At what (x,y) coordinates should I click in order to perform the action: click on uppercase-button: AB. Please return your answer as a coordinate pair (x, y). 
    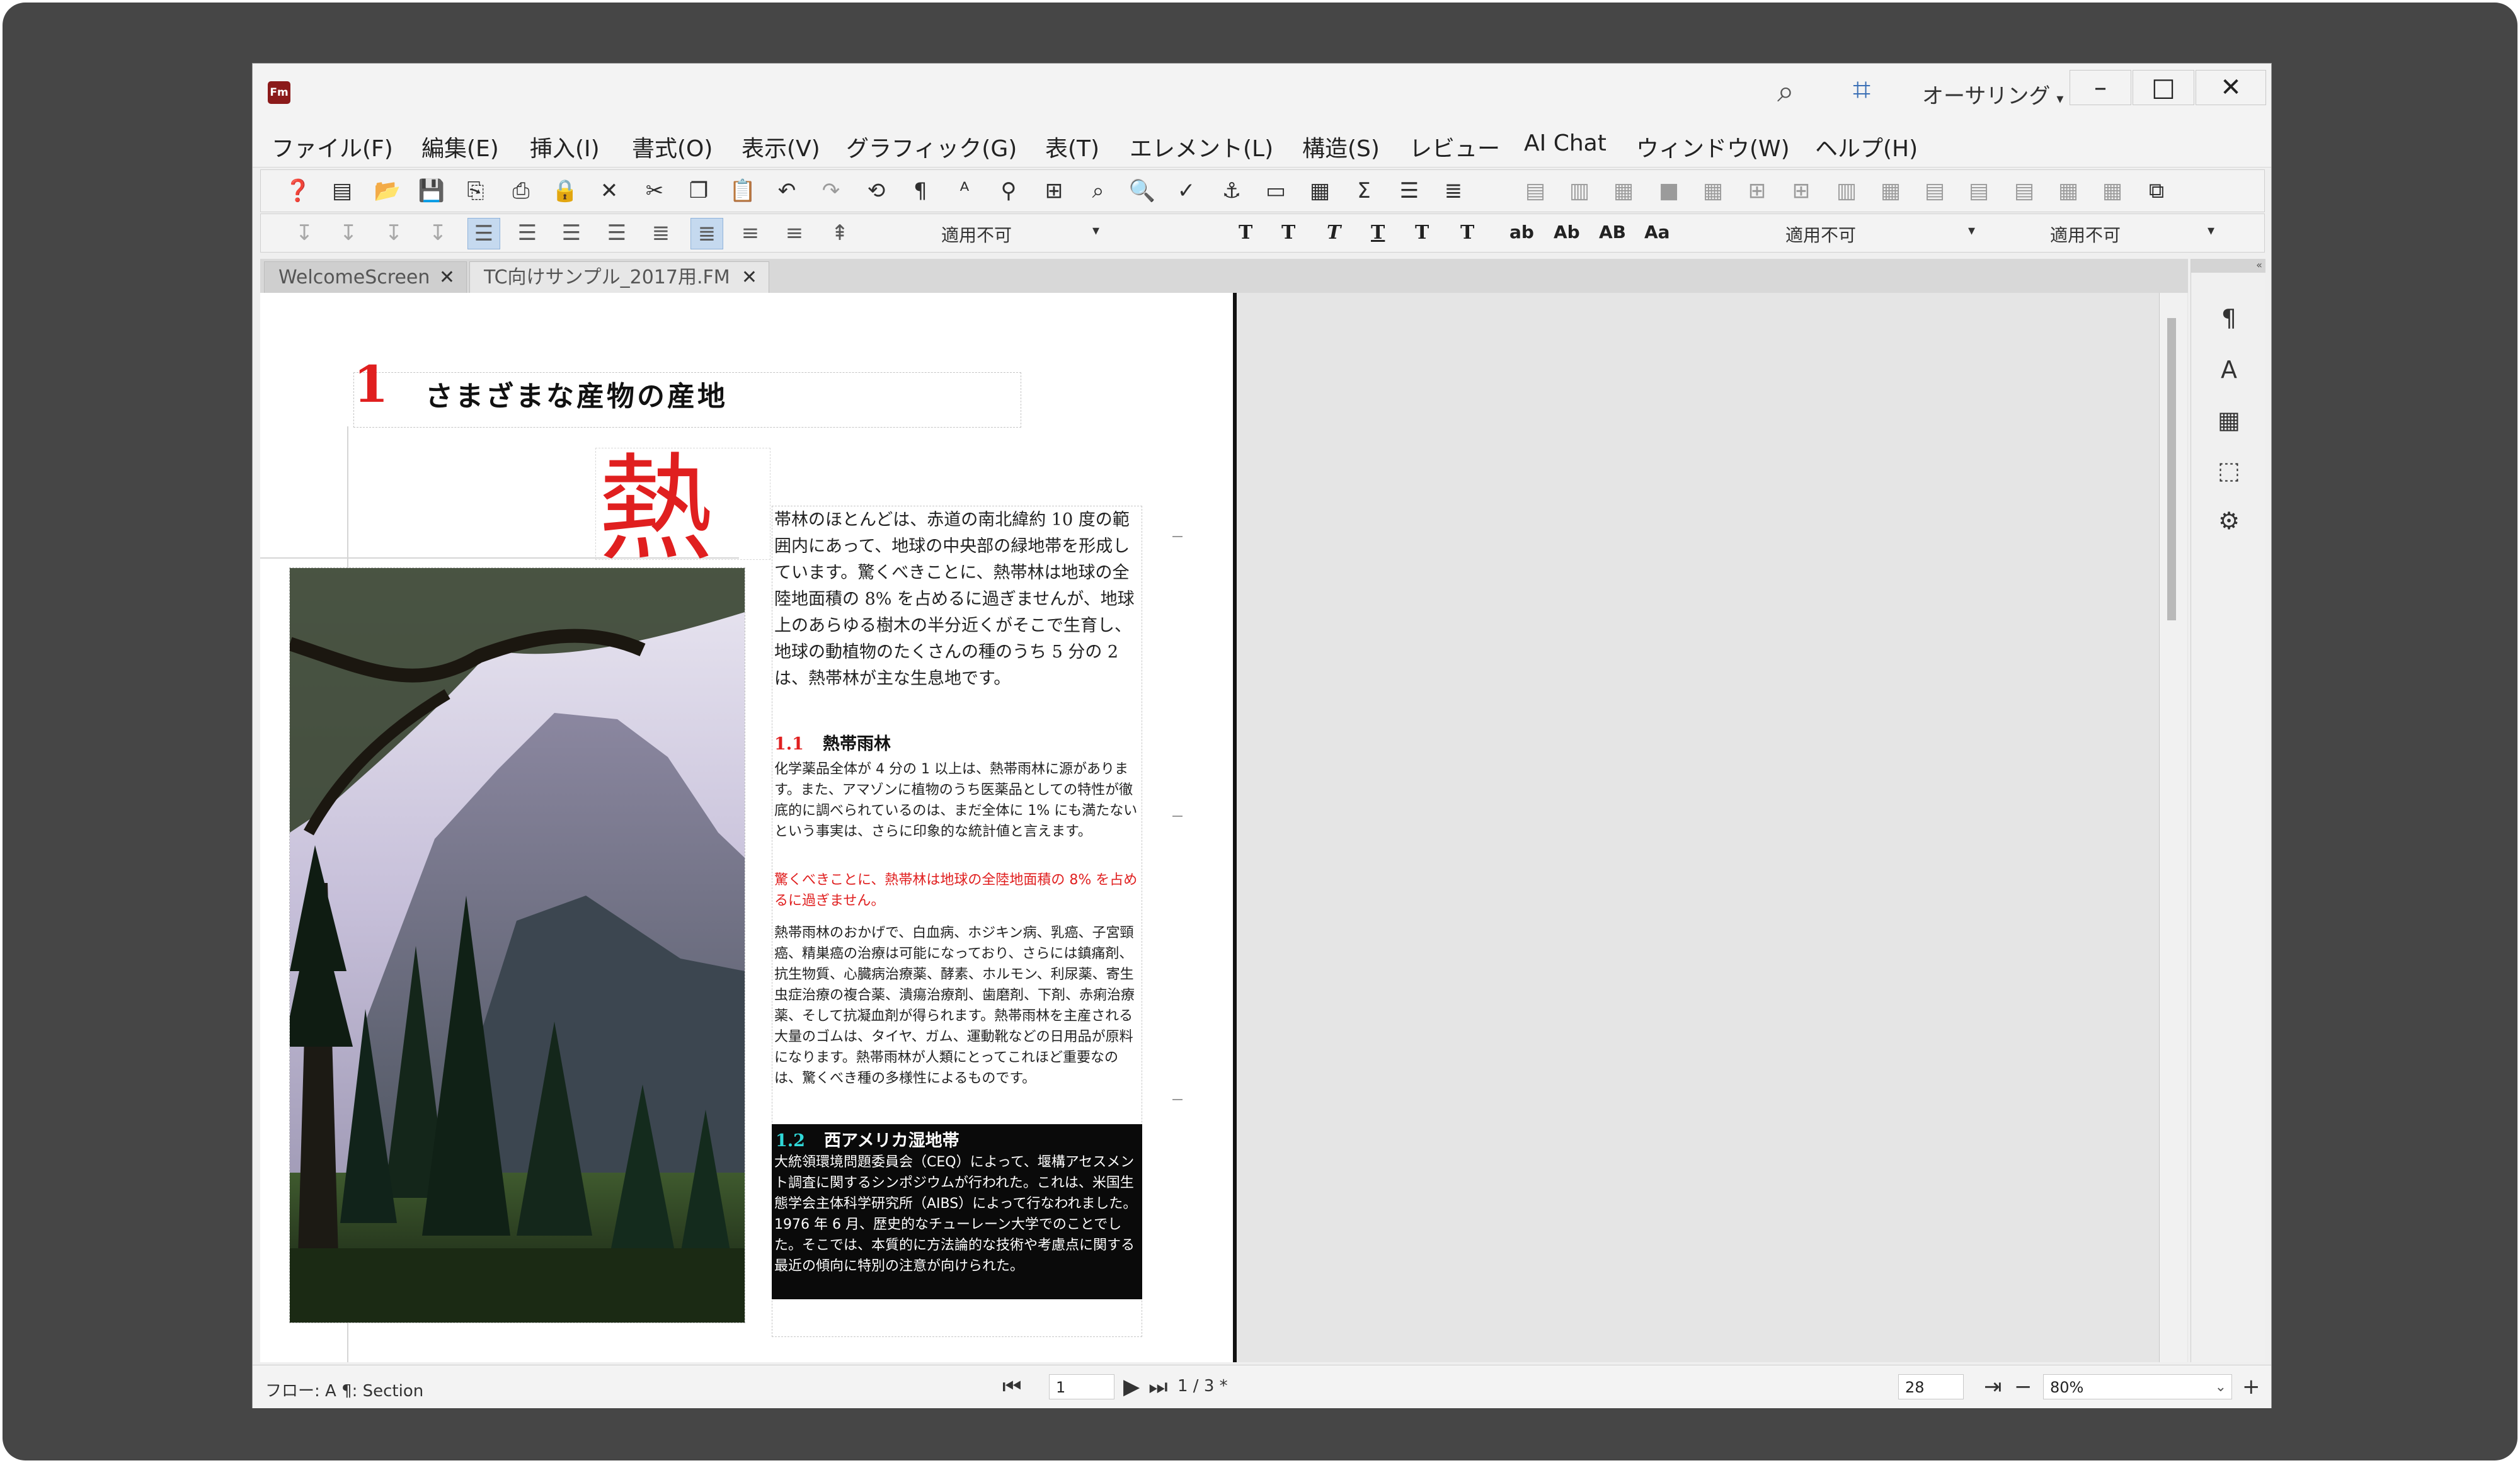
    Looking at the image, I should click on (1612, 232).